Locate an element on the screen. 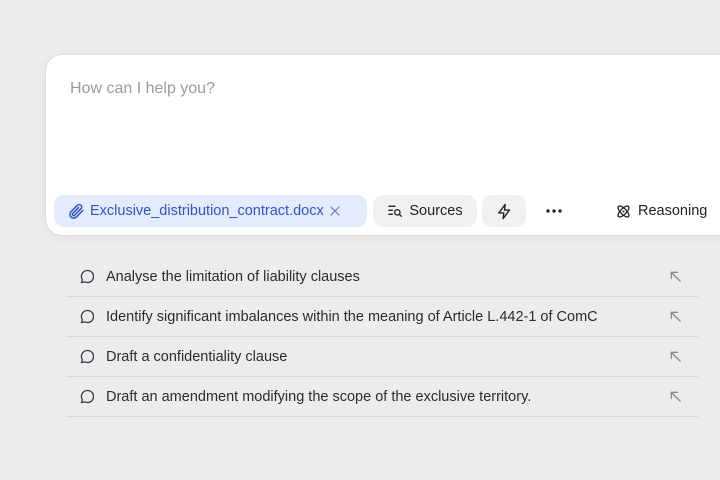 The height and width of the screenshot is (480, 720). suggestion-label: Draft a confidentiality clause is located at coordinates (197, 356).